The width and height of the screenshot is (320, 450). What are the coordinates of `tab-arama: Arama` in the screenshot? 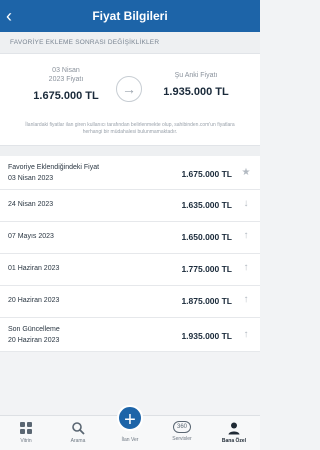 It's located at (78, 433).